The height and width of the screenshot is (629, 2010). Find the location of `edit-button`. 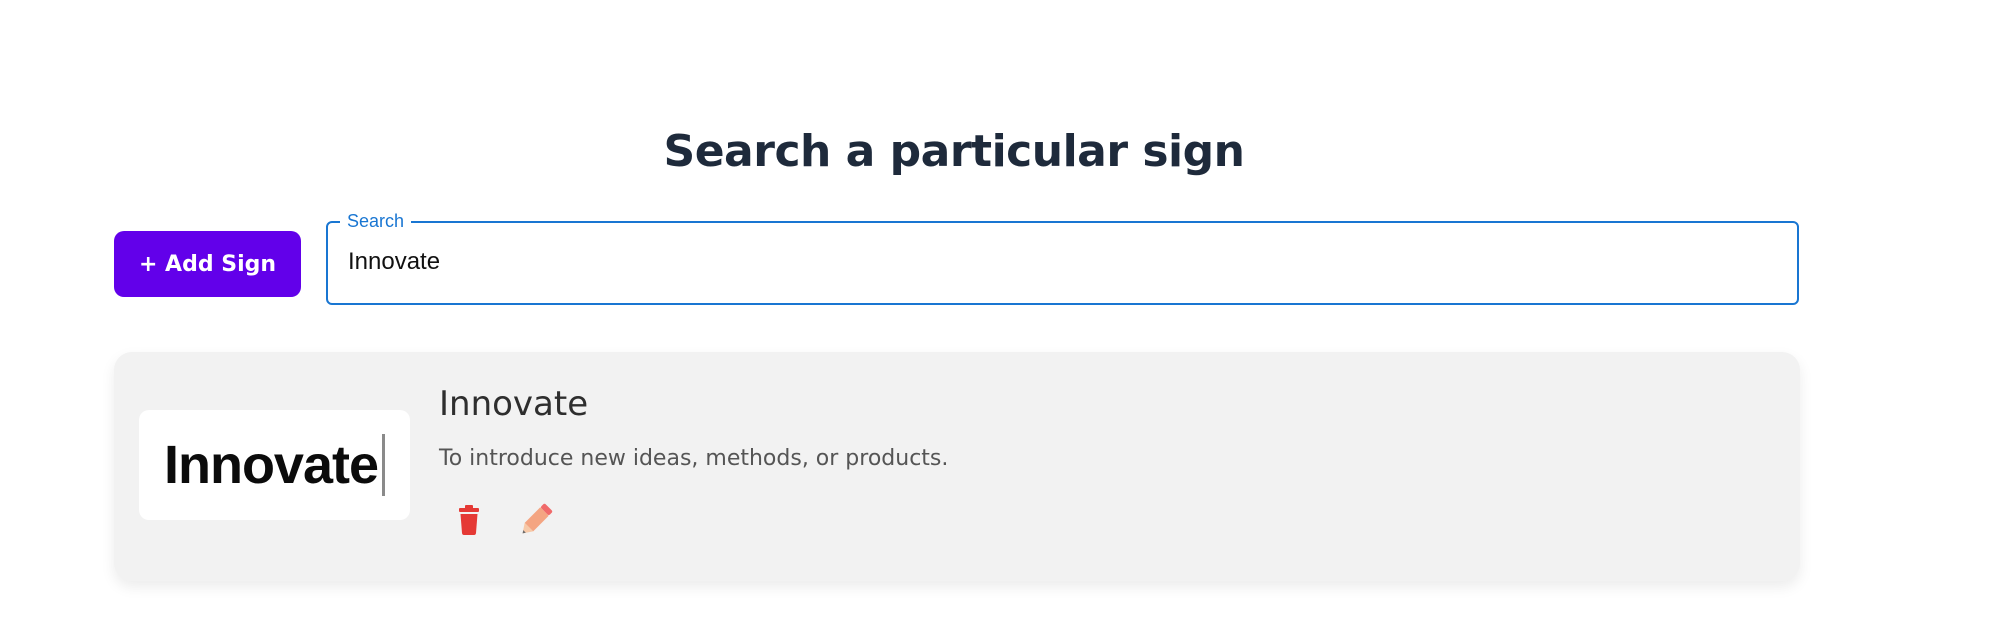

edit-button is located at coordinates (536, 520).